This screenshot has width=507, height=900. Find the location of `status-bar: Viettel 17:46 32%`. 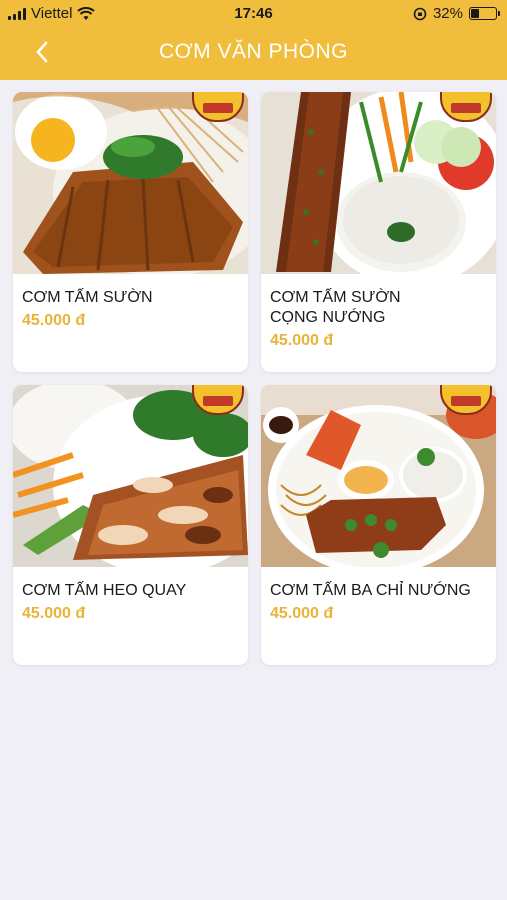

status-bar: Viettel 17:46 32% is located at coordinates (253, 15).